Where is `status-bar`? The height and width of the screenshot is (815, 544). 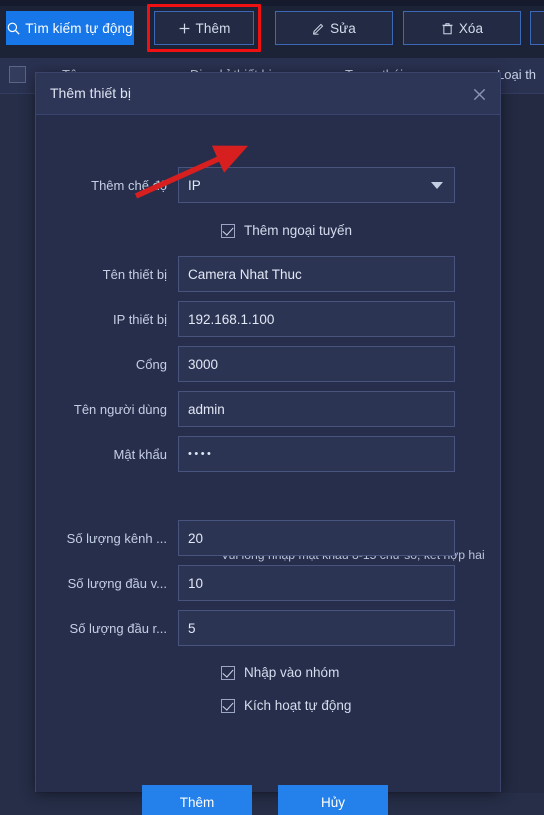 status-bar is located at coordinates (272, 804).